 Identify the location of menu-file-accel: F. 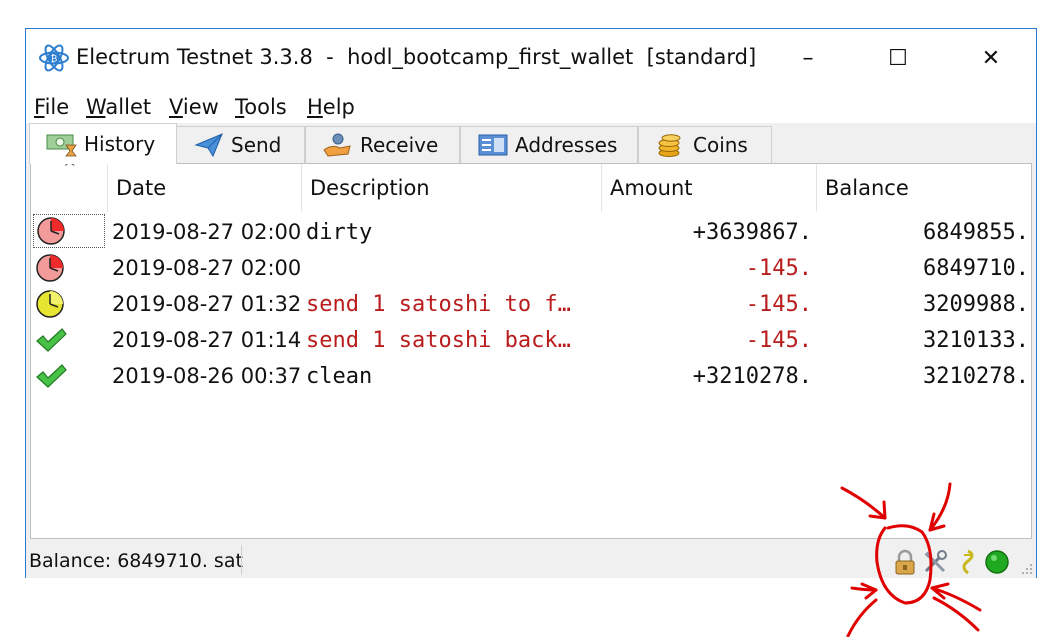
(39, 107).